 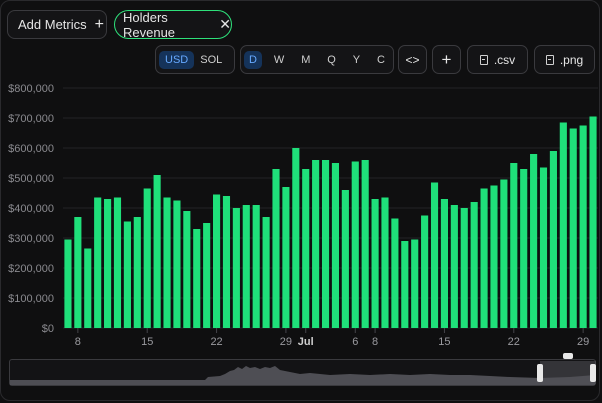 I want to click on code-icon: <>, so click(x=412, y=59).